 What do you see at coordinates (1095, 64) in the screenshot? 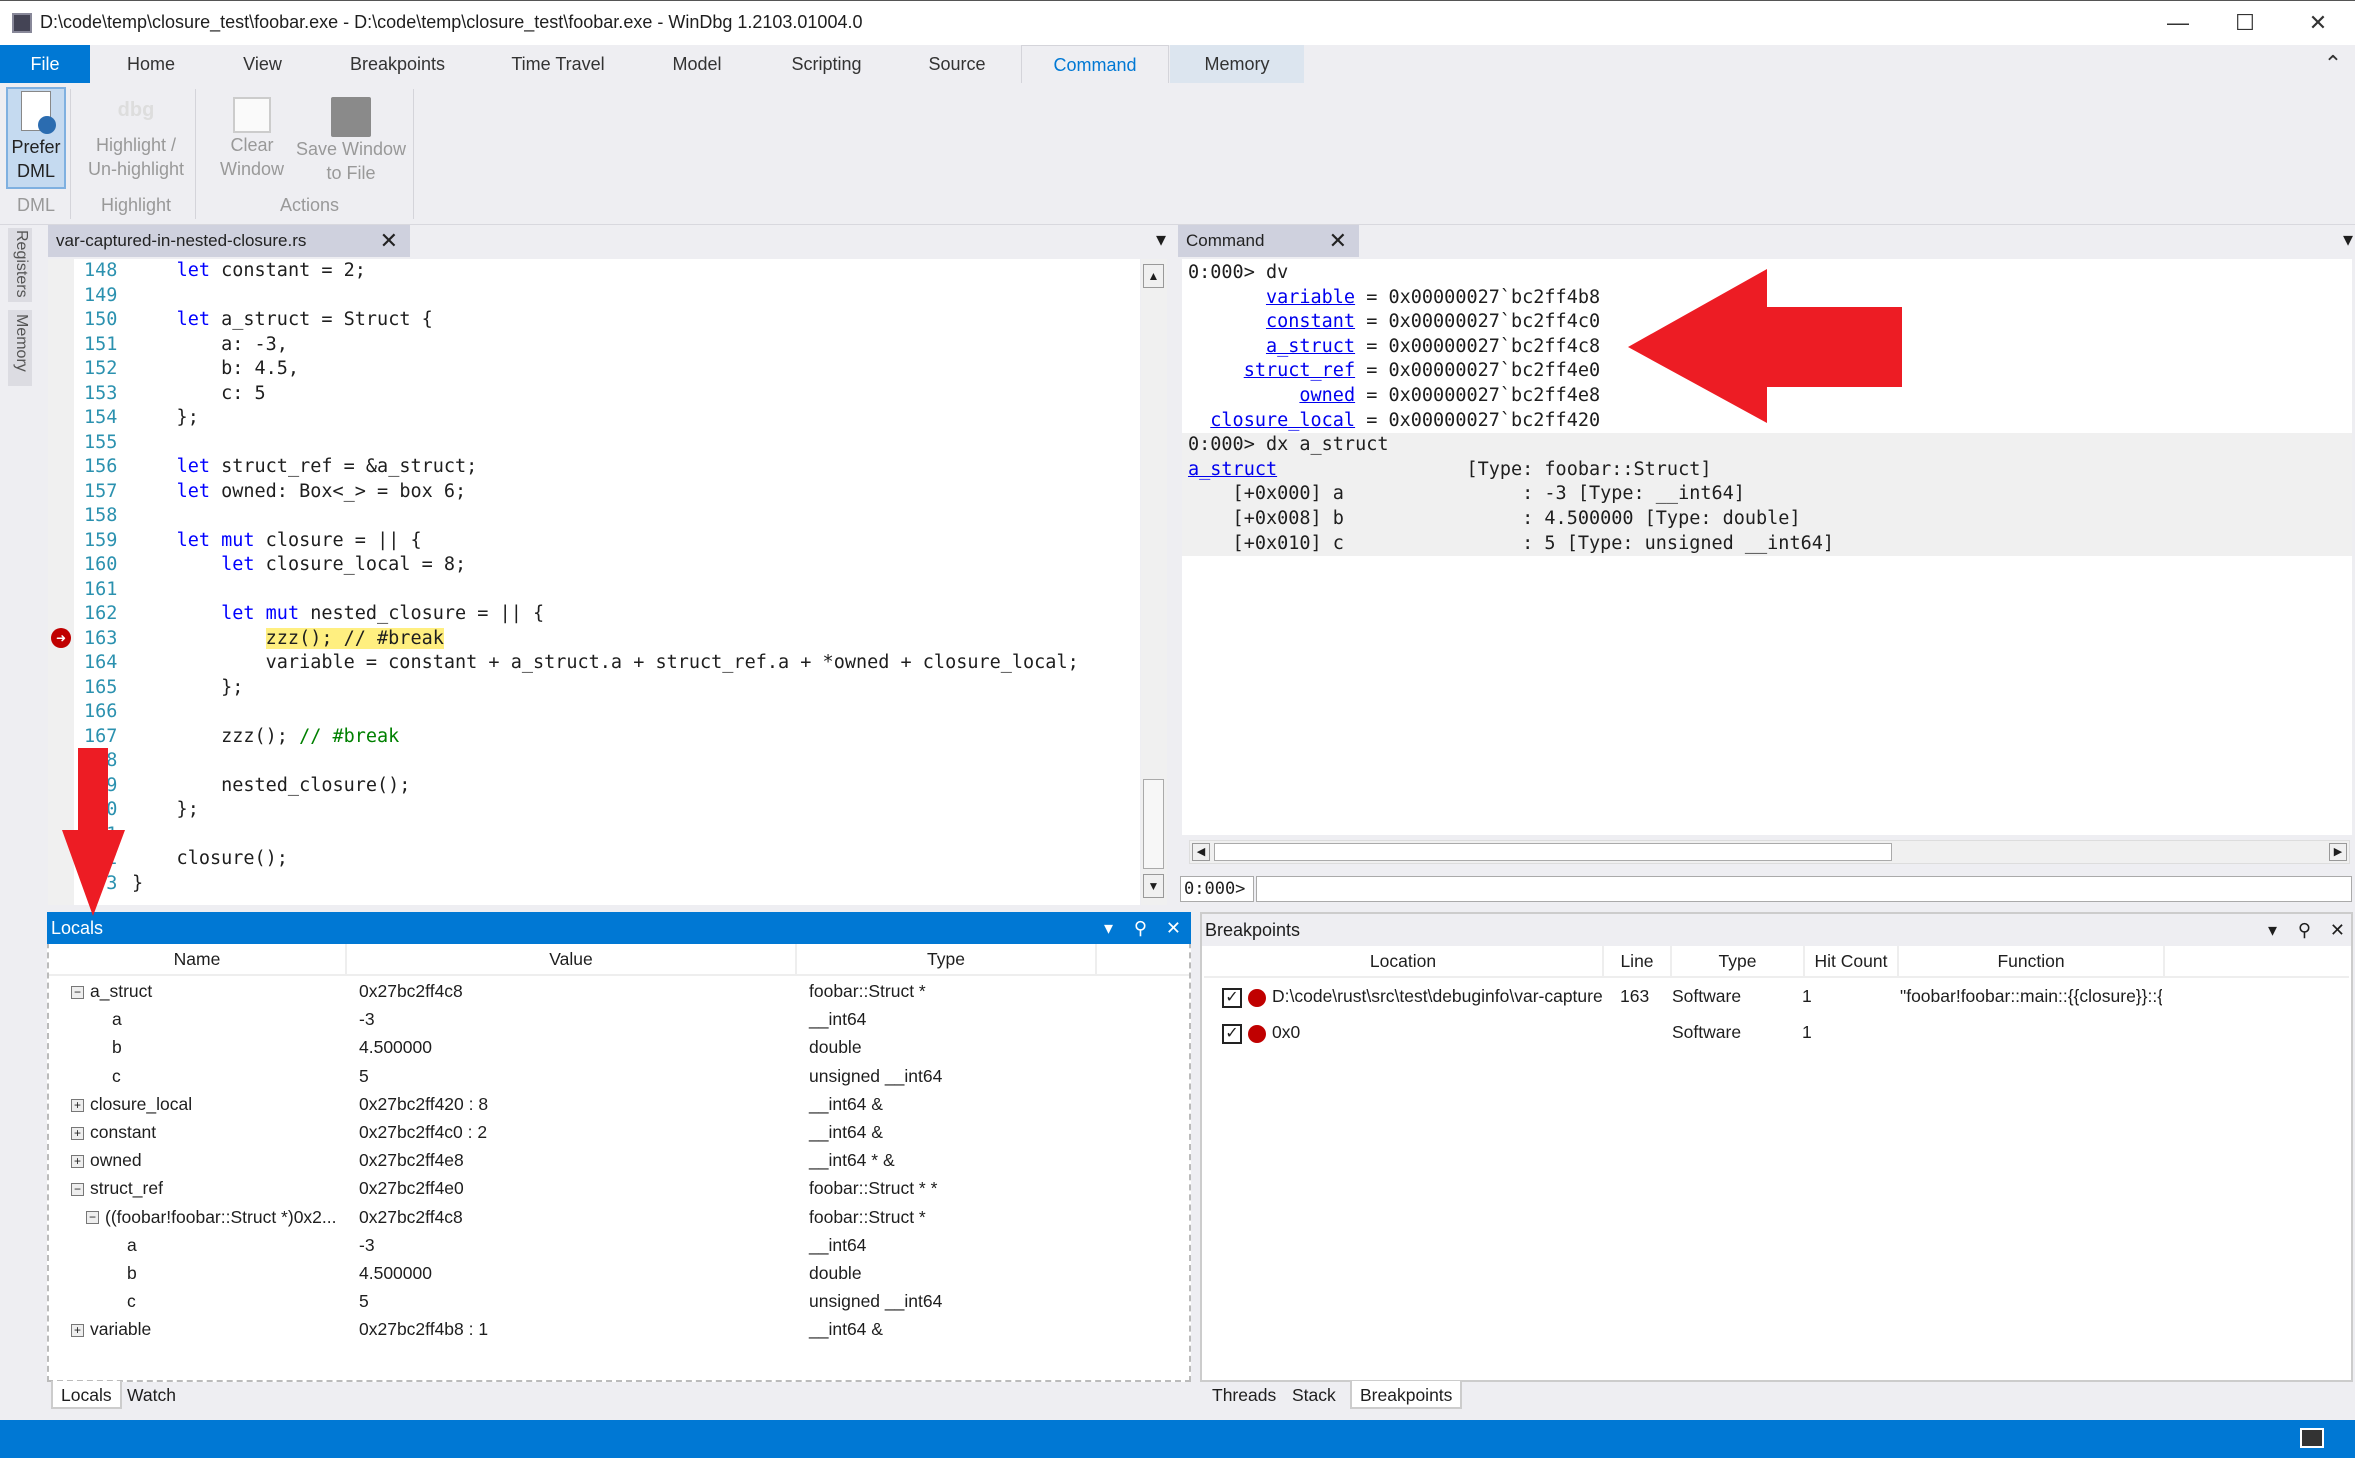
I see `tab-command: Command` at bounding box center [1095, 64].